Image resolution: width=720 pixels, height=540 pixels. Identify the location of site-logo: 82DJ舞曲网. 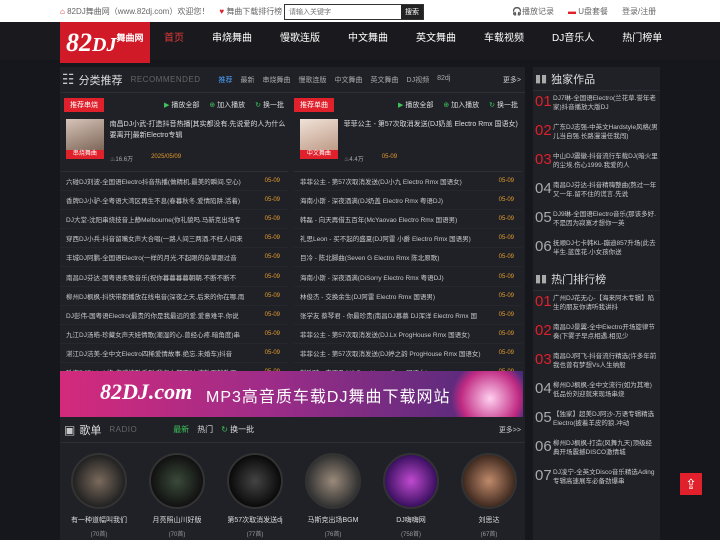
(105, 42).